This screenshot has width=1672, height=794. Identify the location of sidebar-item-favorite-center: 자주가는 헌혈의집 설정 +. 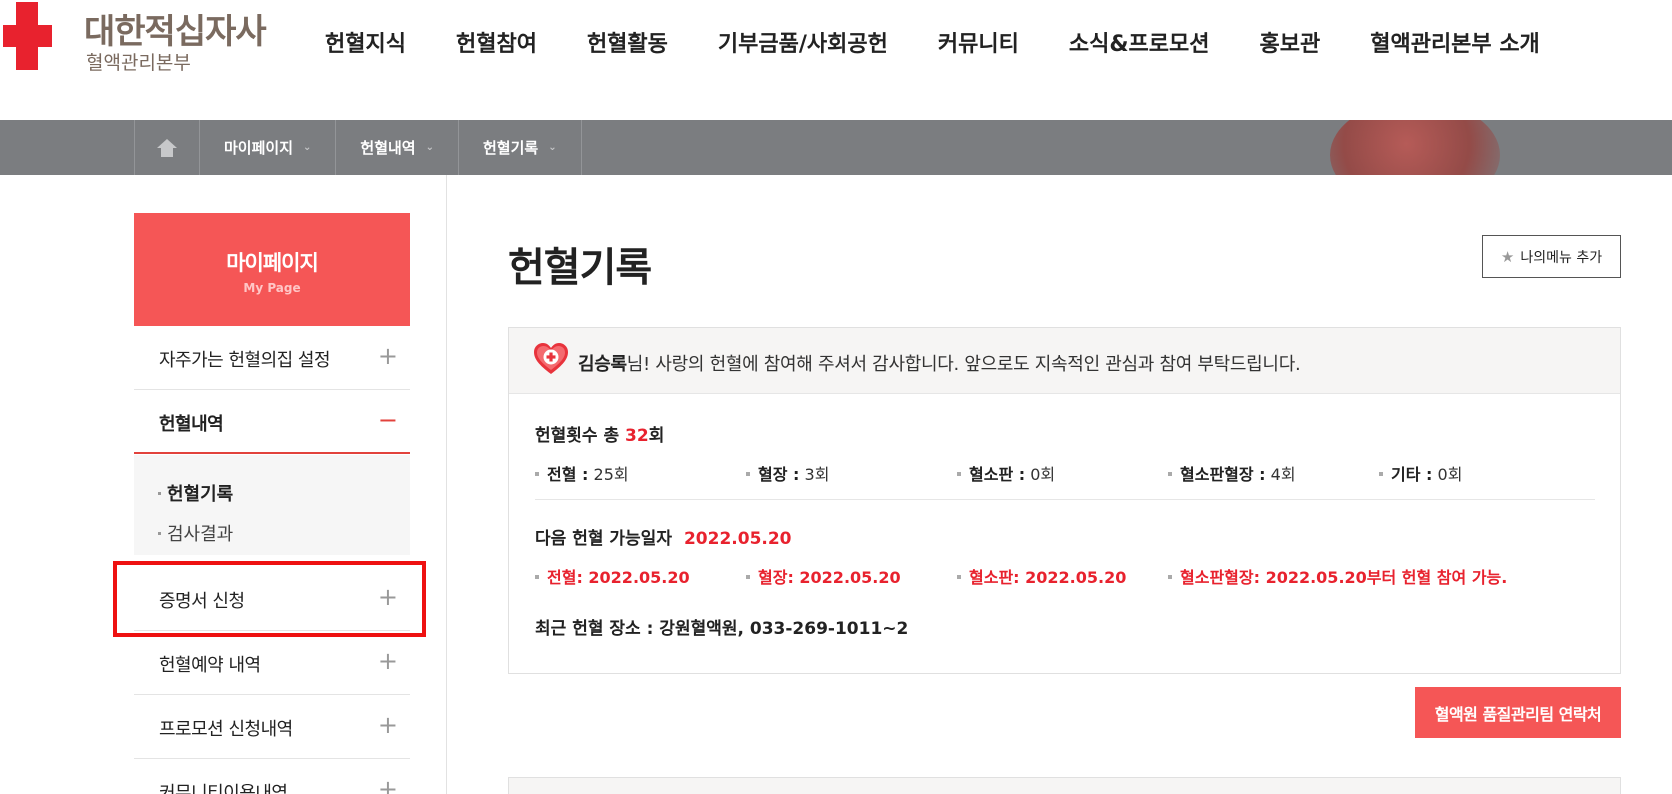
(272, 358).